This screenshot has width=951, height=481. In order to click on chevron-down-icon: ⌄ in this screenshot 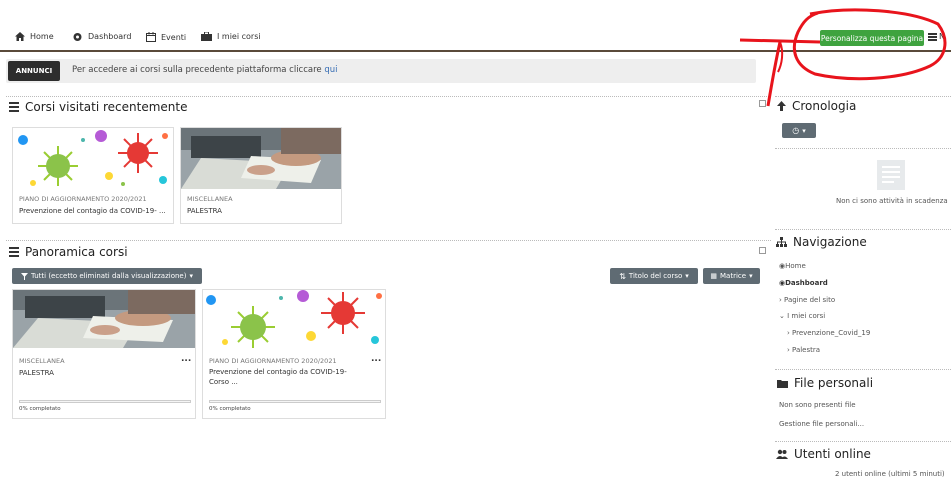, I will do `click(783, 316)`.